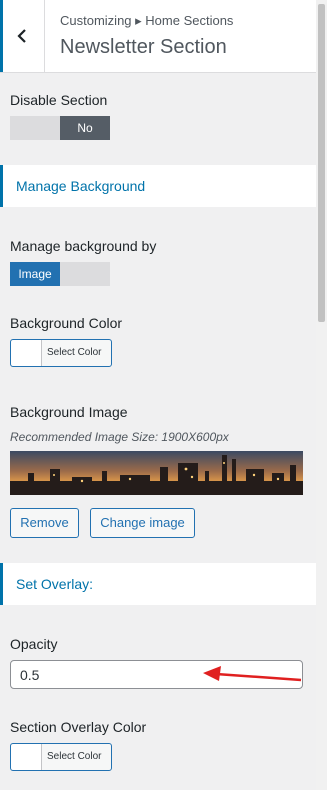  Describe the element at coordinates (34, 644) in the screenshot. I see `opacity-label: Opacity` at that location.